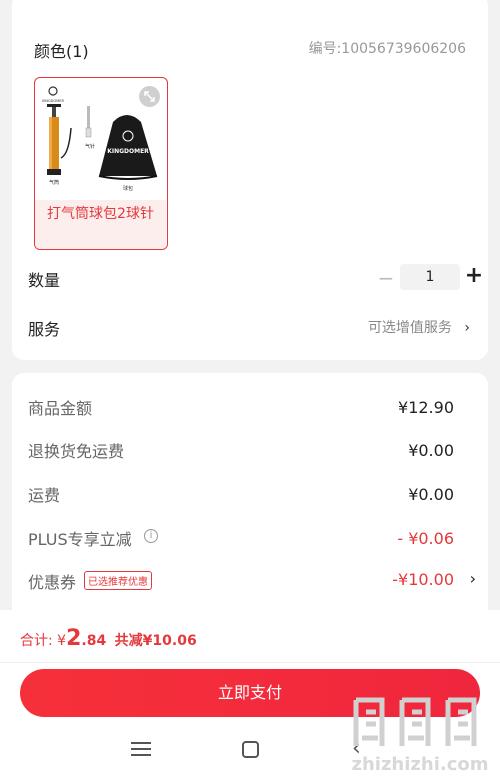 This screenshot has height=780, width=500. I want to click on pump-label: 气筒, so click(54, 182).